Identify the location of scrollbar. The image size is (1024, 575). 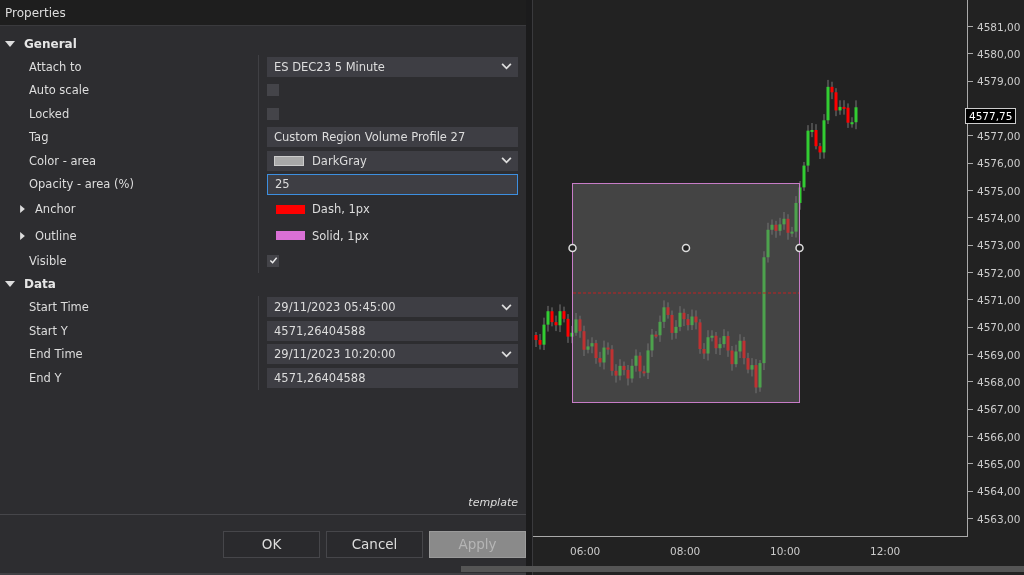
(742, 569).